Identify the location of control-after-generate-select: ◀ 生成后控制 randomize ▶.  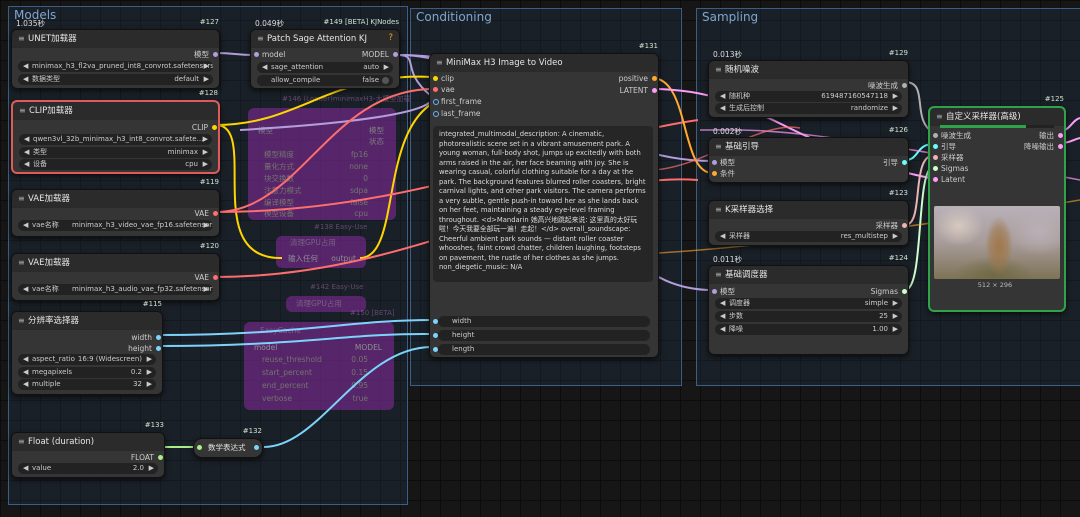
(808, 108).